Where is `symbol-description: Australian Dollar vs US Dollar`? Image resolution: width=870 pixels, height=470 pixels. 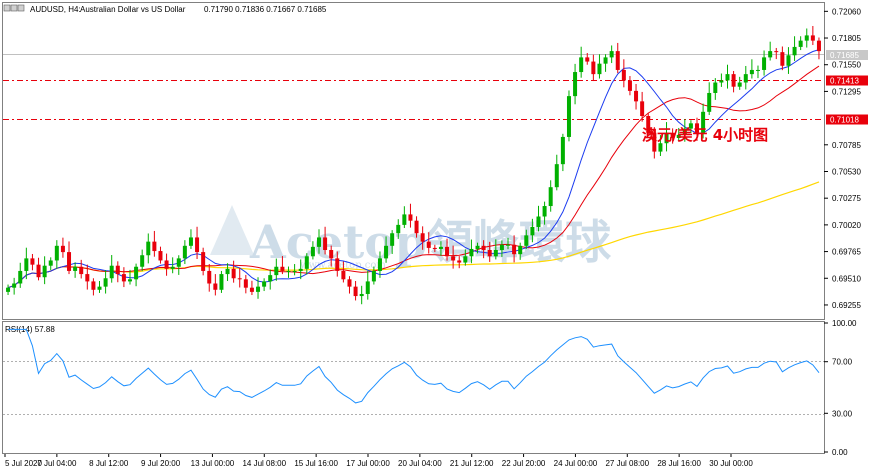 symbol-description: Australian Dollar vs US Dollar is located at coordinates (133, 9).